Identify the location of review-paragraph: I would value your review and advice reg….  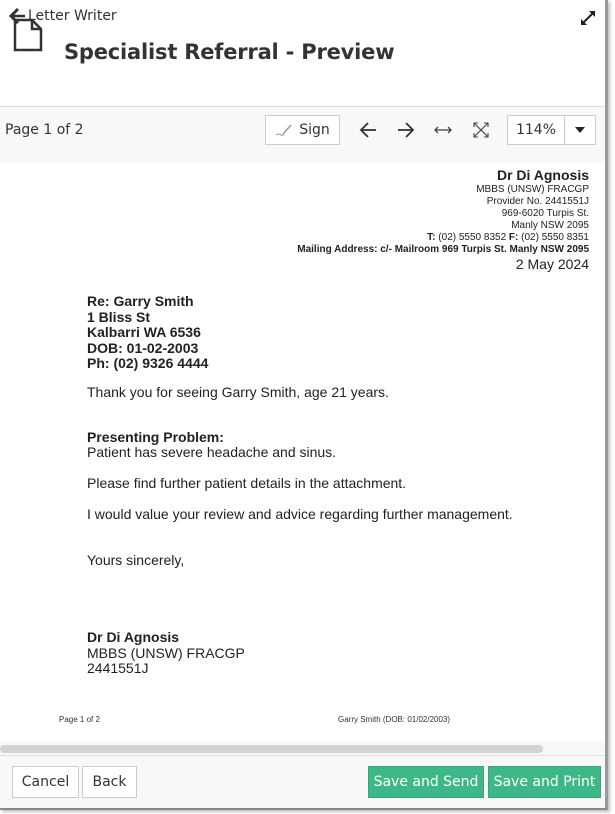
(300, 514).